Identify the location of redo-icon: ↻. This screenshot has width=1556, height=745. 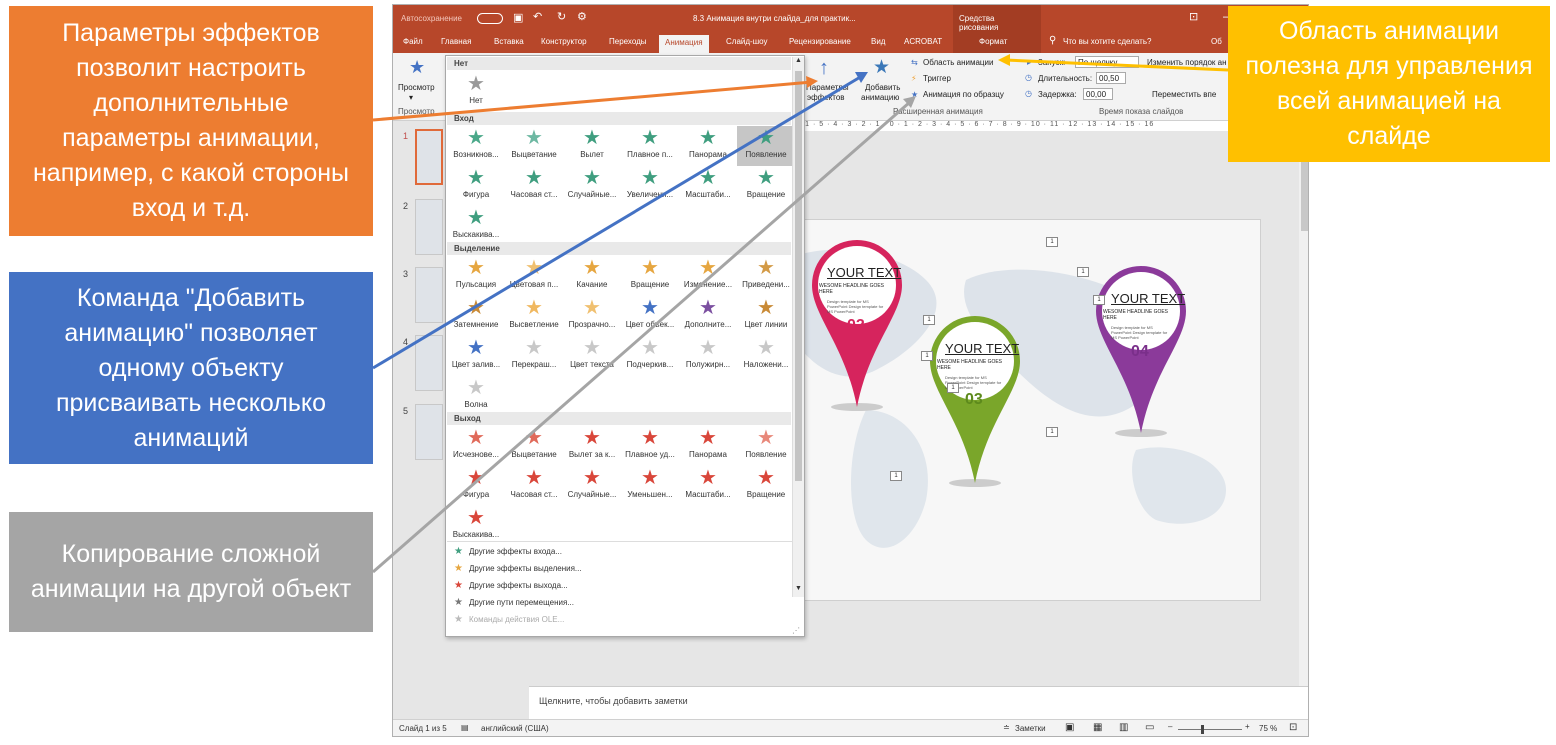
(561, 16).